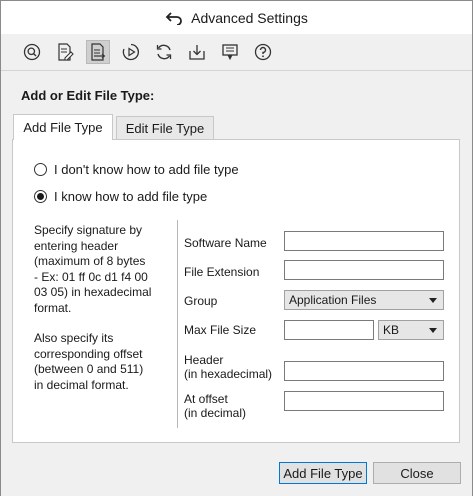  What do you see at coordinates (40, 169) in the screenshot?
I see `radio-unknown` at bounding box center [40, 169].